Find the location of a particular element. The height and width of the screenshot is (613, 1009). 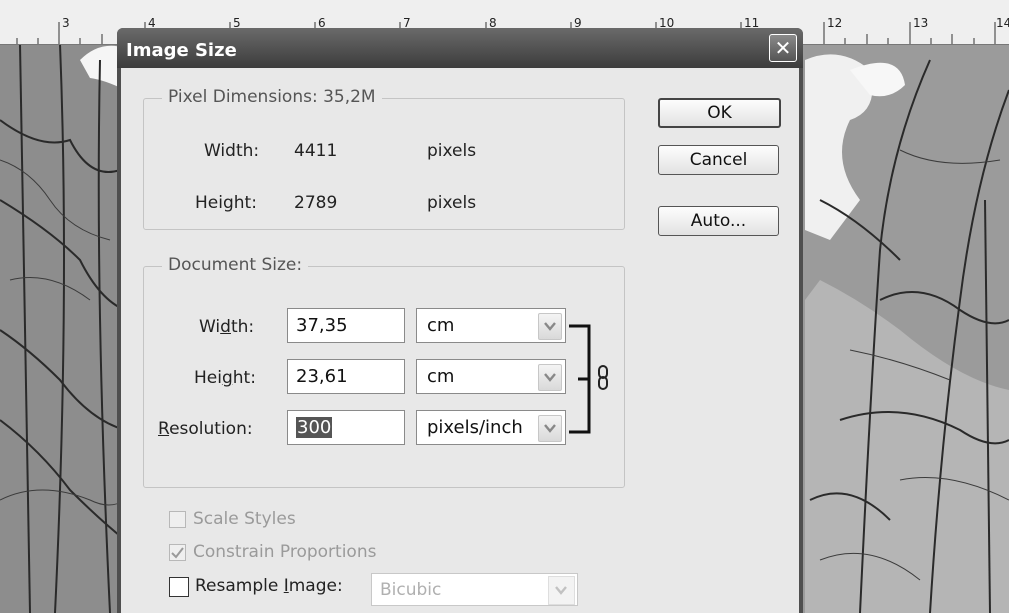

chain-link-icon is located at coordinates (603, 377).